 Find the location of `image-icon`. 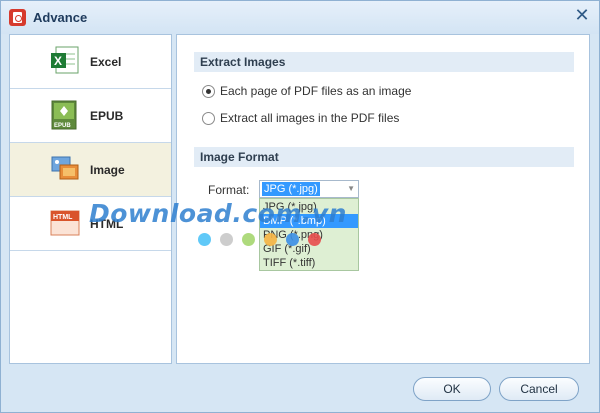

image-icon is located at coordinates (65, 168).